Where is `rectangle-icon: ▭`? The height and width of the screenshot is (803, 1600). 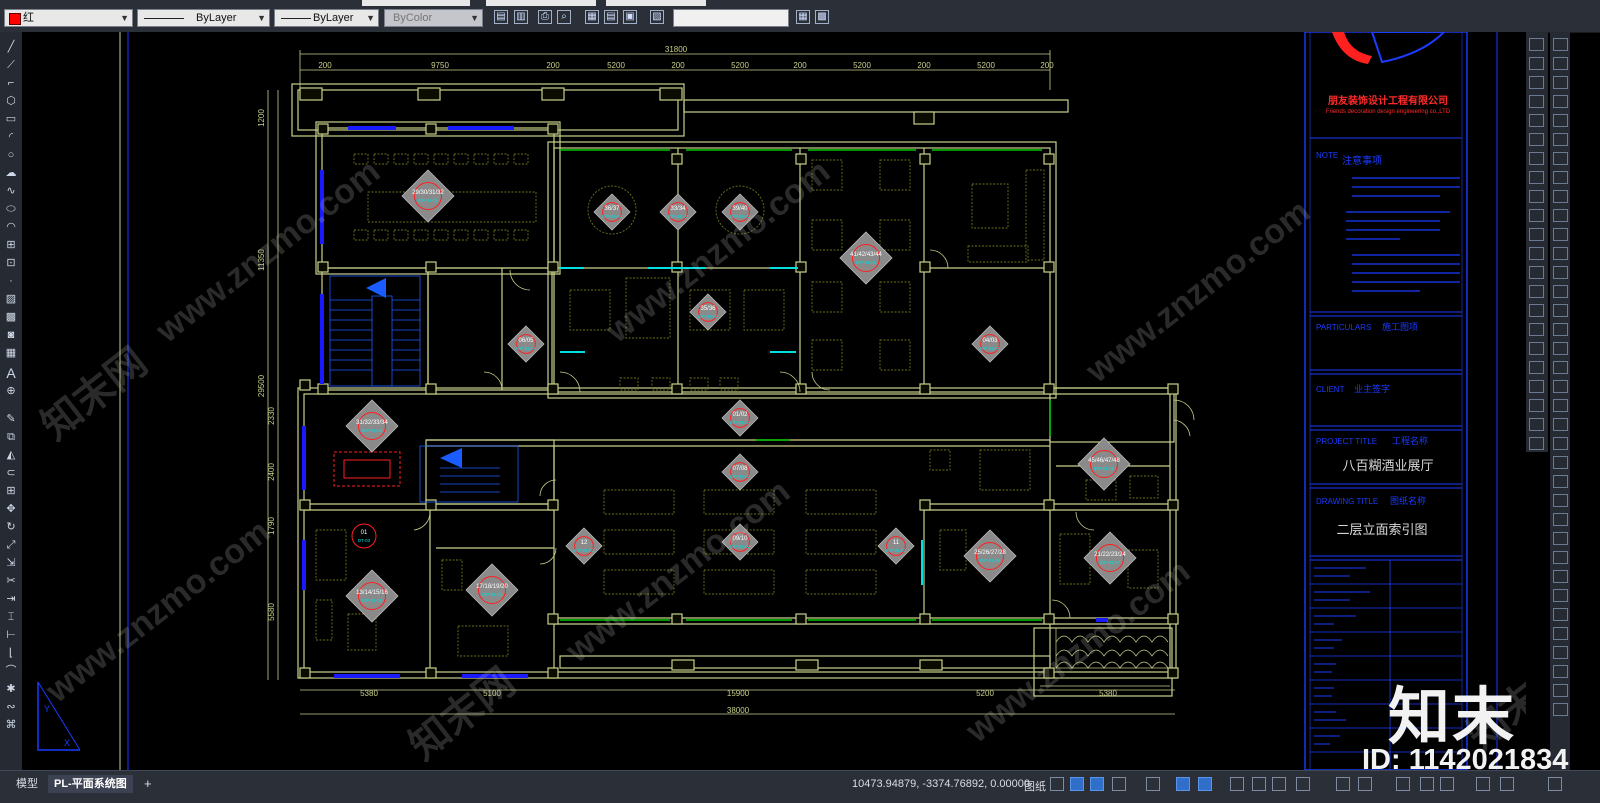 rectangle-icon: ▭ is located at coordinates (11, 119).